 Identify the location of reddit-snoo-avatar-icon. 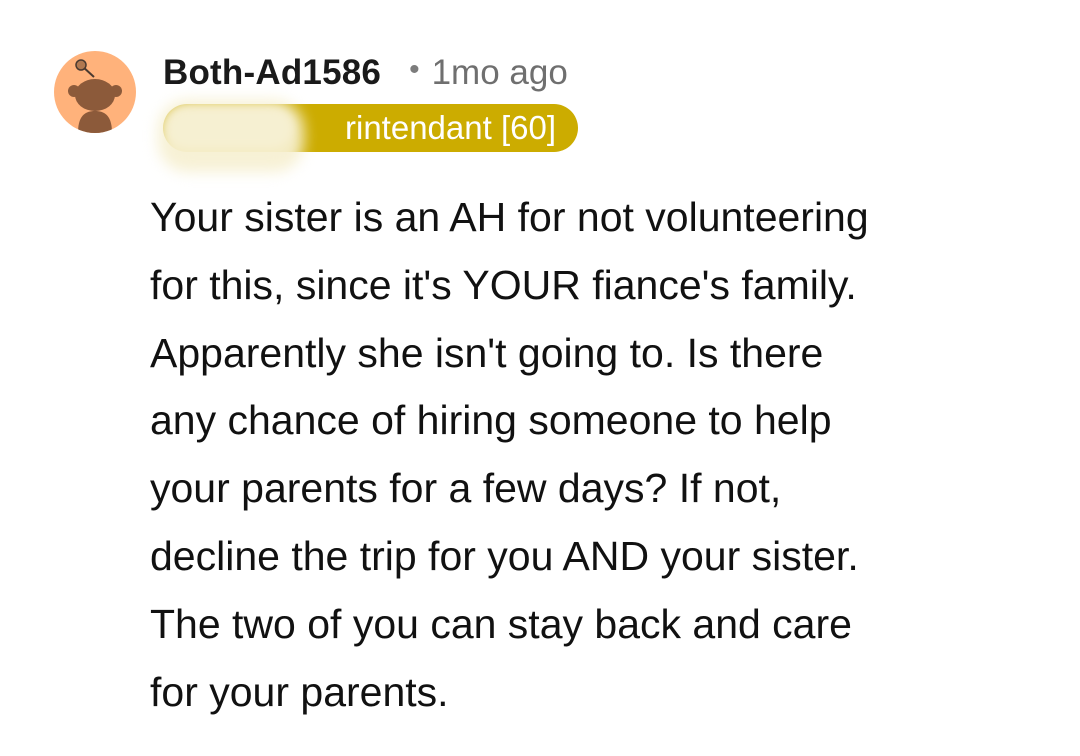
(95, 96).